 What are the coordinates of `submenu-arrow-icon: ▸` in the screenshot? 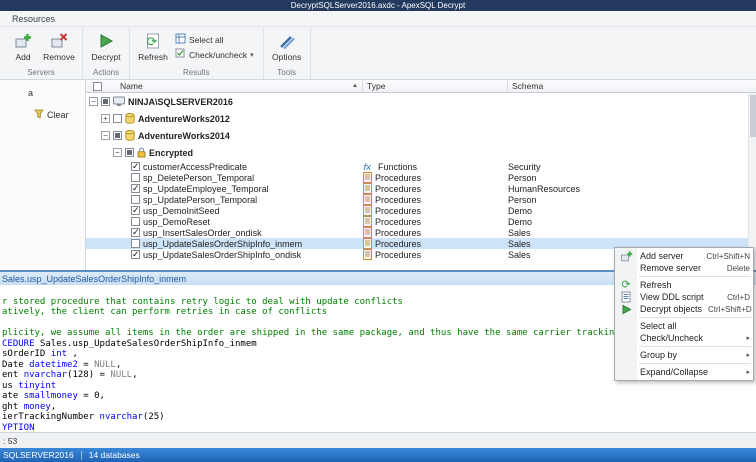 It's located at (748, 372).